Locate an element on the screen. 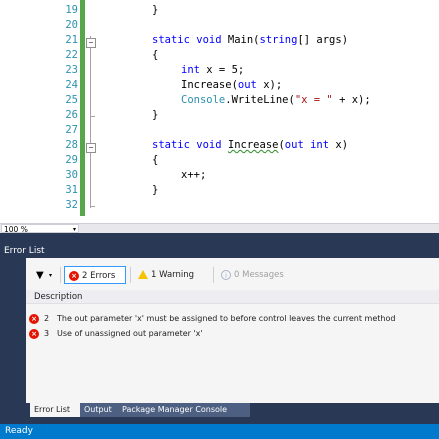 This screenshot has height=439, width=439. line-number: 20 is located at coordinates (71, 25).